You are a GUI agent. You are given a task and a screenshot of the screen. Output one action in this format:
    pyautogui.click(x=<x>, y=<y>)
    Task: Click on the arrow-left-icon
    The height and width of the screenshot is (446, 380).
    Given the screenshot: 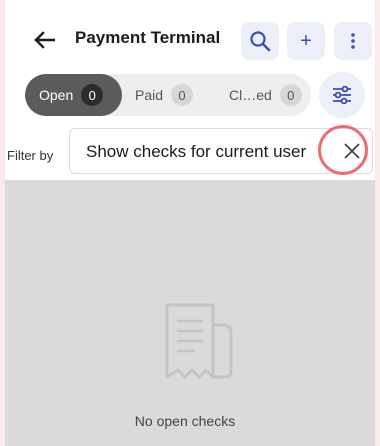 What is the action you would take?
    pyautogui.click(x=44, y=40)
    